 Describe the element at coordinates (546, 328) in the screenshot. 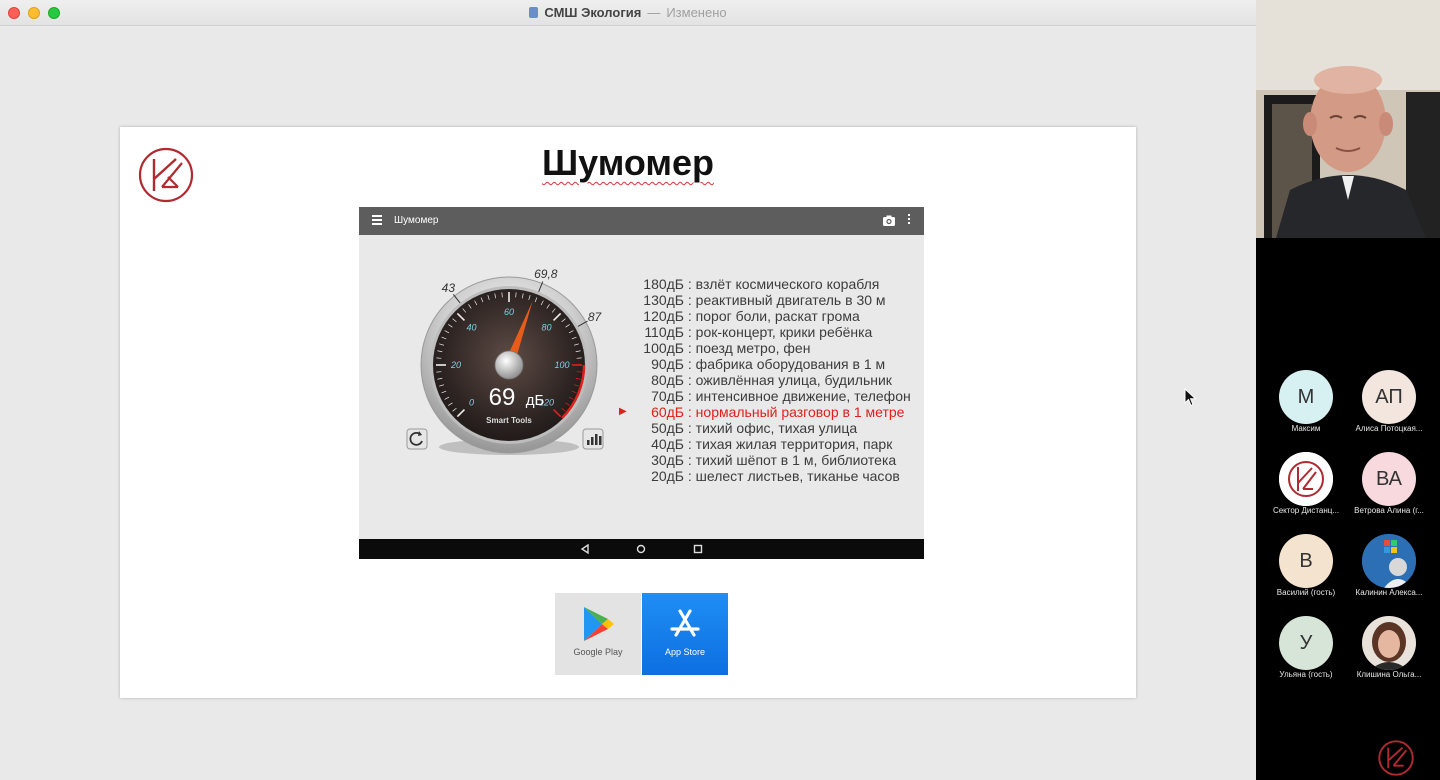

I see `gauge-scale-label: 80` at that location.